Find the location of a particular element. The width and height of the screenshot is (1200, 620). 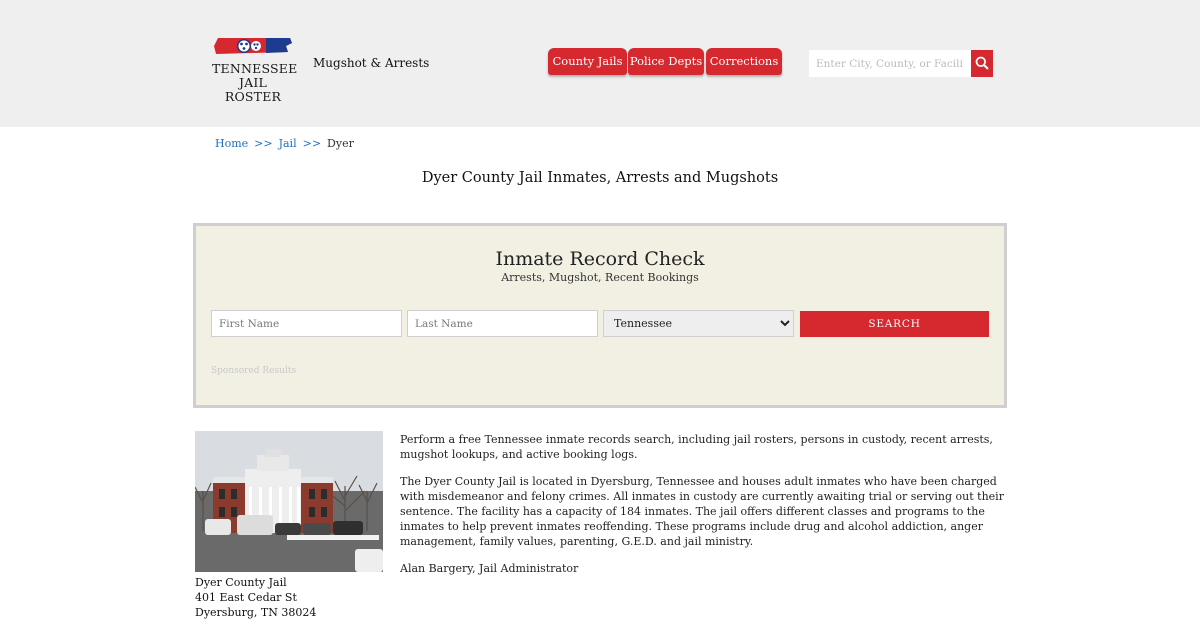

magnifier-icon is located at coordinates (982, 63).